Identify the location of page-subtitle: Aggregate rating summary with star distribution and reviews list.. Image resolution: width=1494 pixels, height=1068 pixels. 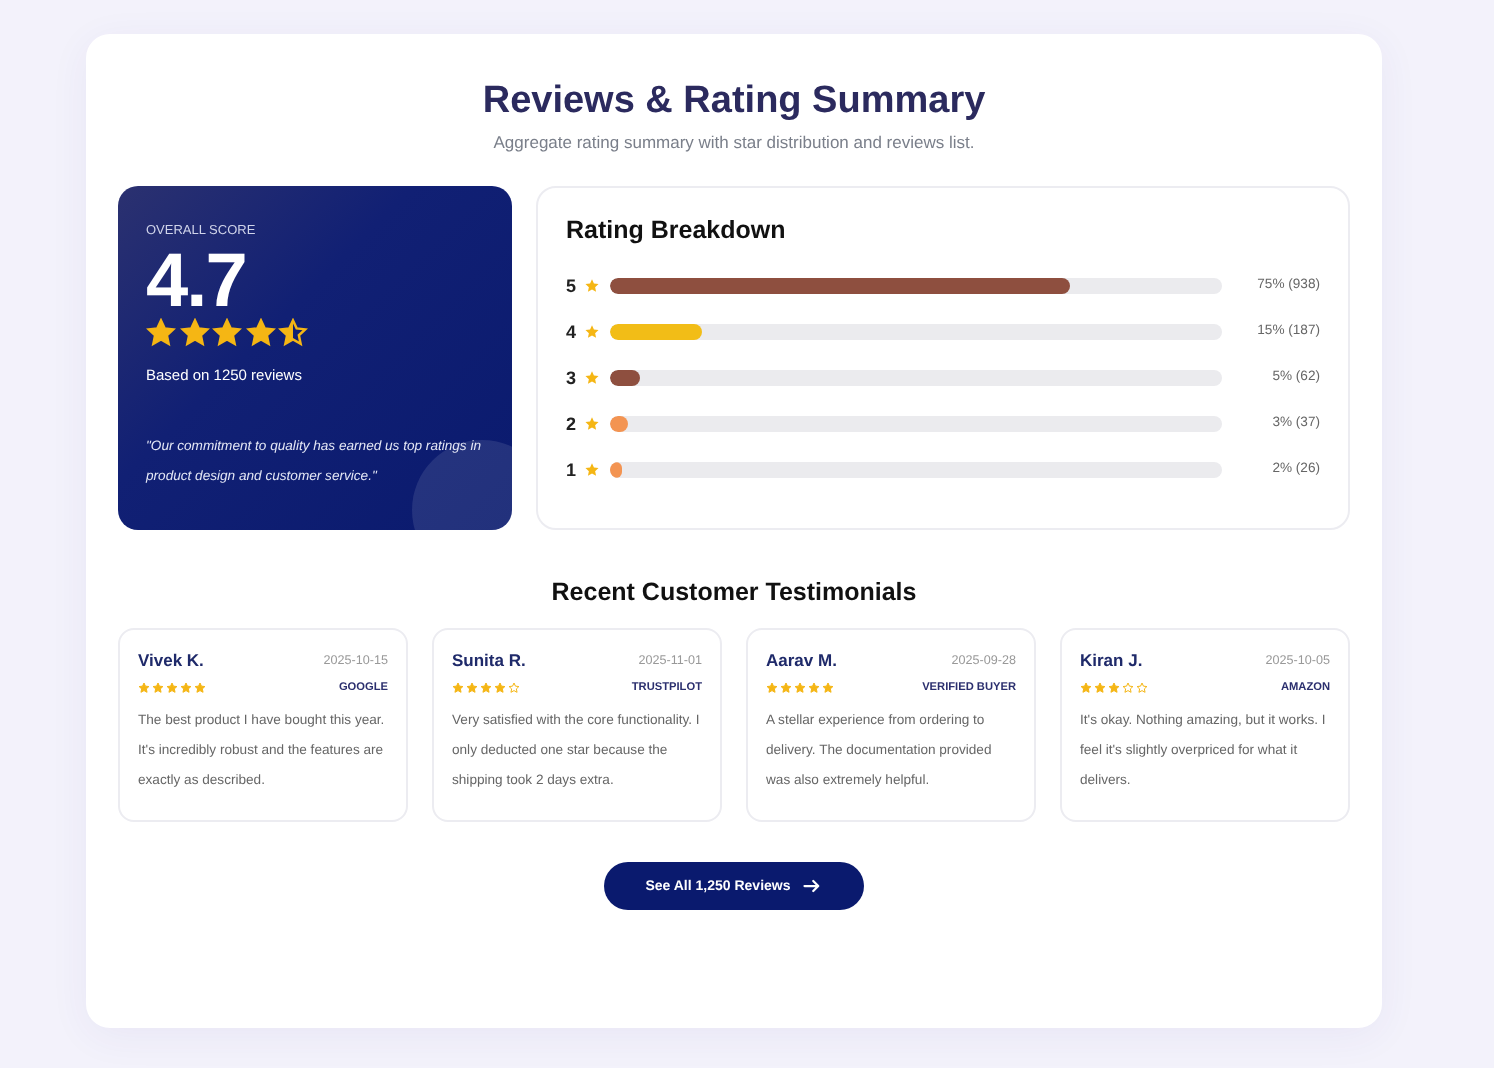
(734, 142).